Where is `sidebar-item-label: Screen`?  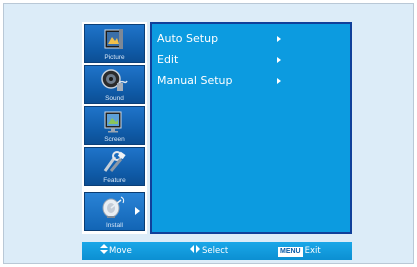
sidebar-item-label: Screen is located at coordinates (114, 139).